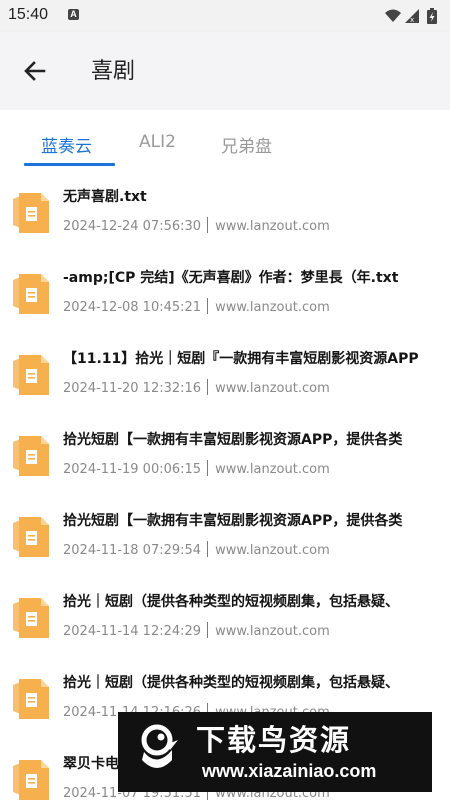  What do you see at coordinates (274, 740) in the screenshot?
I see `watermark-title: 下载鸟资源` at bounding box center [274, 740].